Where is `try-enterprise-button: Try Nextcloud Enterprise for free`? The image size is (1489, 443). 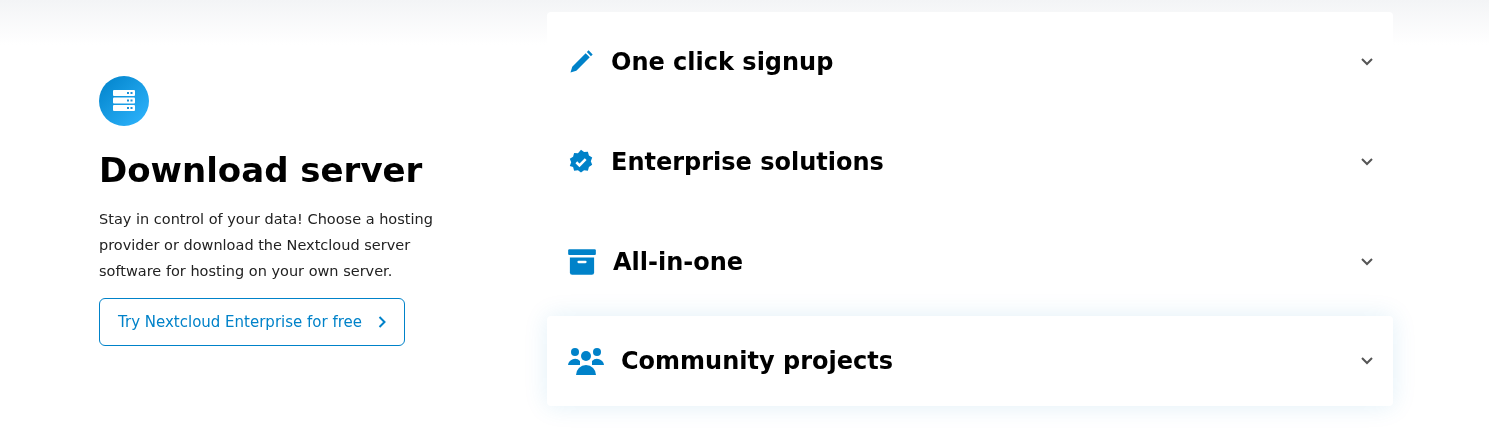
try-enterprise-button: Try Nextcloud Enterprise for free is located at coordinates (252, 322).